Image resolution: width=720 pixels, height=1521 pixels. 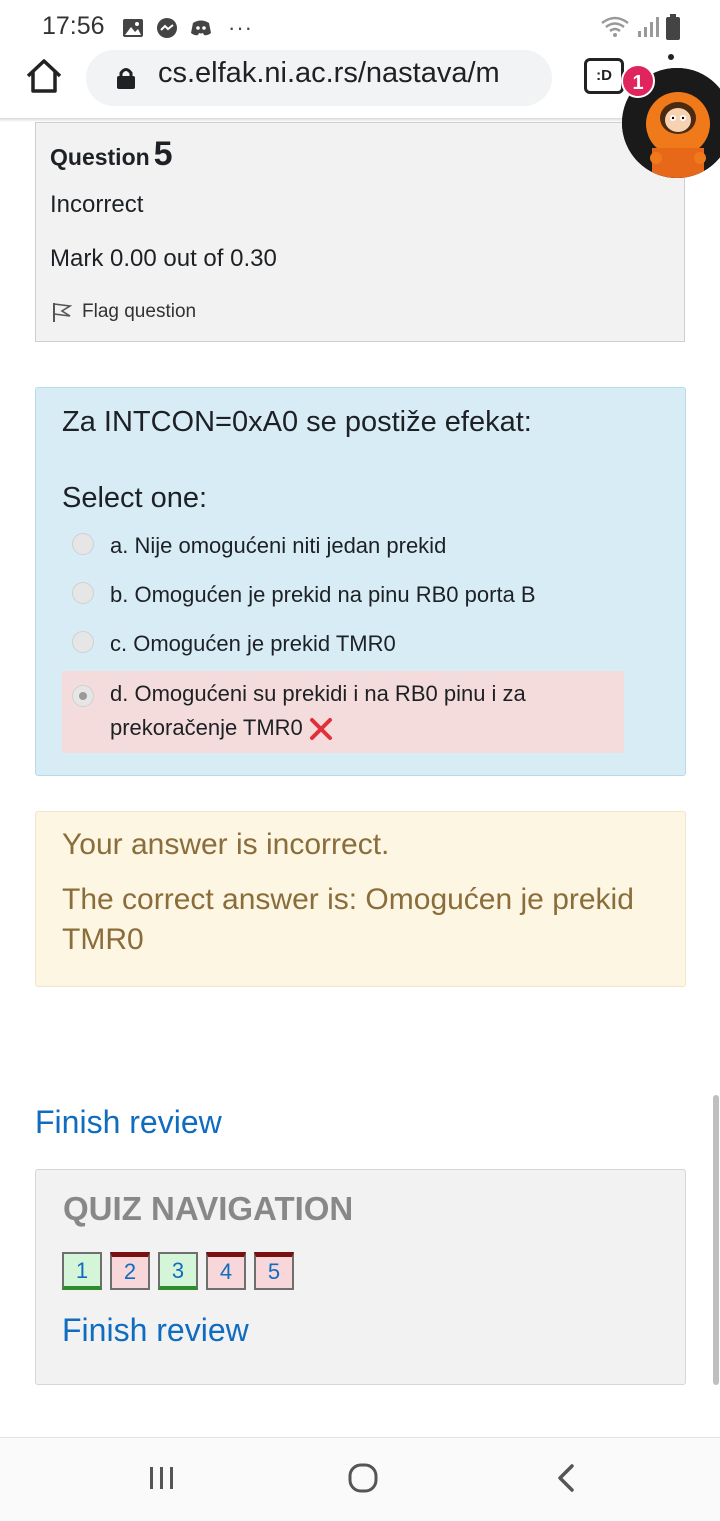 I want to click on quiz-nav-question-3: 3, so click(x=178, y=1271).